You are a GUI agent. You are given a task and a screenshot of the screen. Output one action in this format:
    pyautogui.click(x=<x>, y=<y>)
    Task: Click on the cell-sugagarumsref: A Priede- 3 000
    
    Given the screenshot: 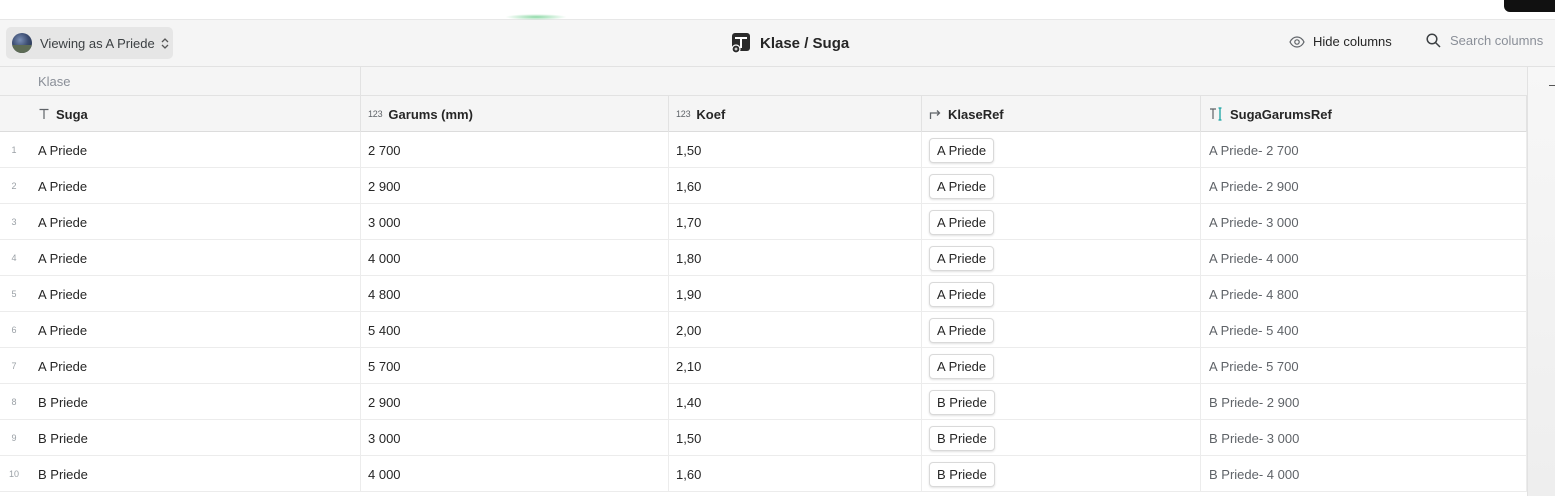 What is the action you would take?
    pyautogui.click(x=1364, y=222)
    